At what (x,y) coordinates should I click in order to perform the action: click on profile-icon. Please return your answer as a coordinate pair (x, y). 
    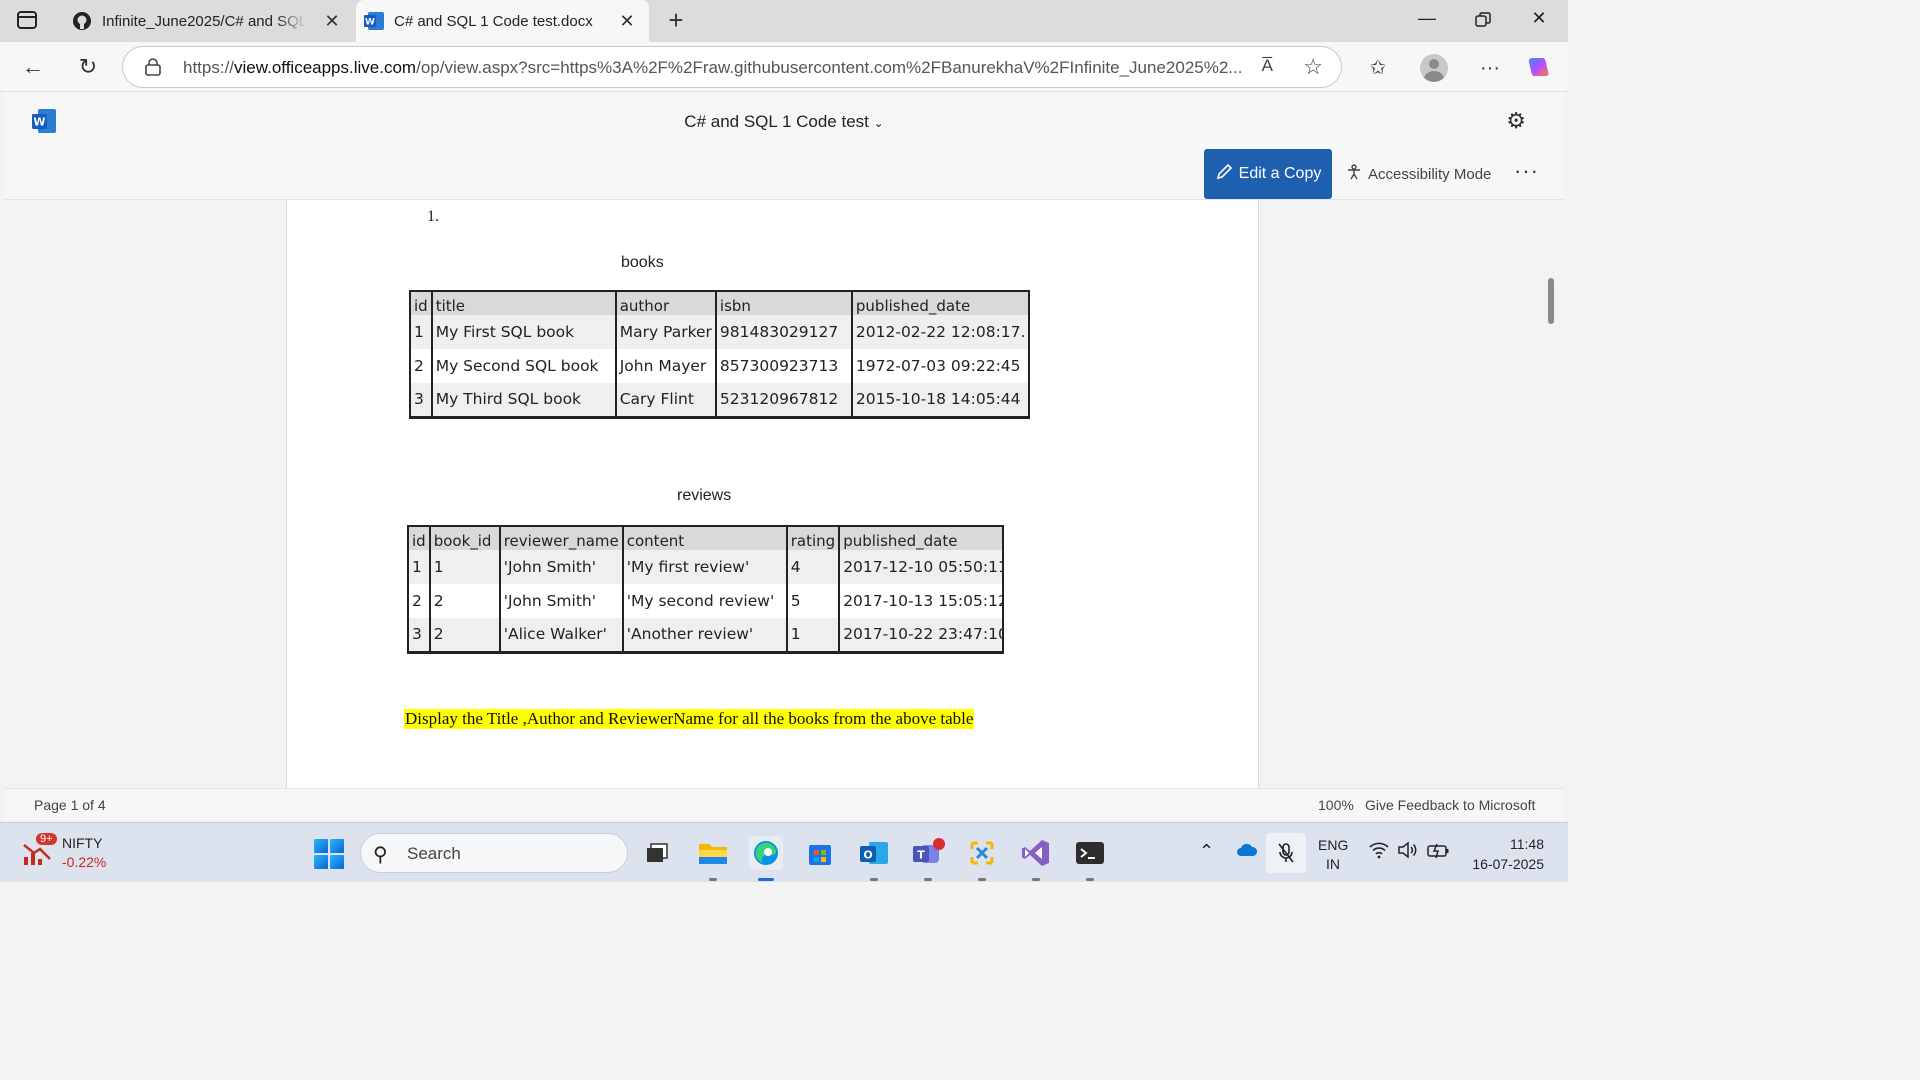
    Looking at the image, I should click on (1434, 68).